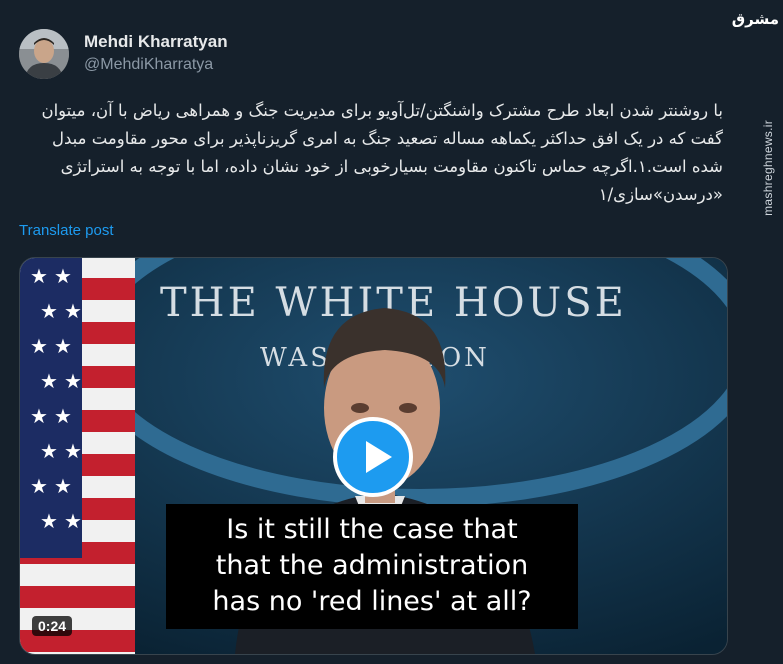 This screenshot has height=664, width=783. What do you see at coordinates (66, 230) in the screenshot?
I see `translate-post-link: Translate post` at bounding box center [66, 230].